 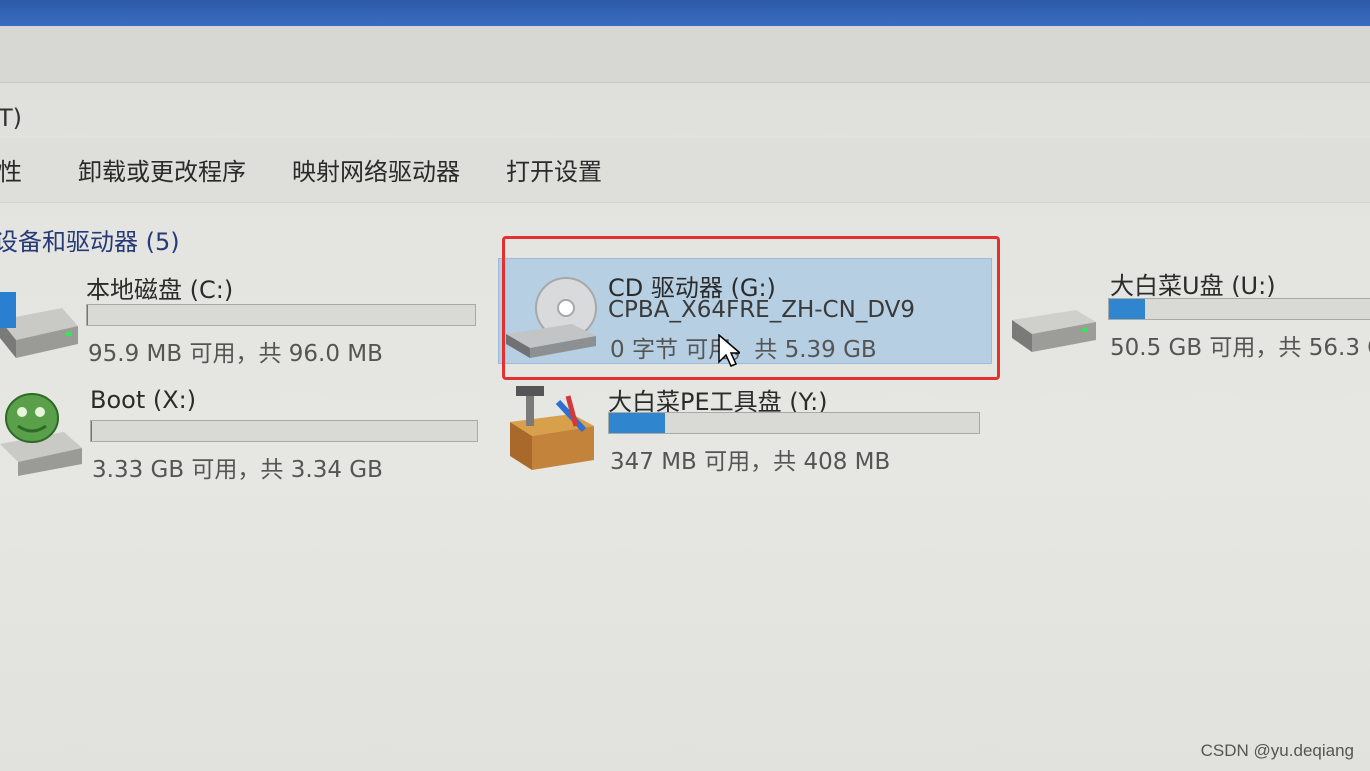 I want to click on boot-drive-icon, so click(x=41, y=434).